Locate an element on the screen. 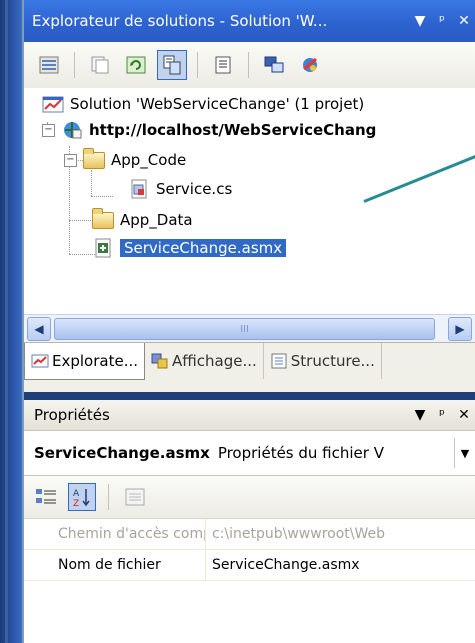  properties-toolbar: AZ is located at coordinates (249, 497).